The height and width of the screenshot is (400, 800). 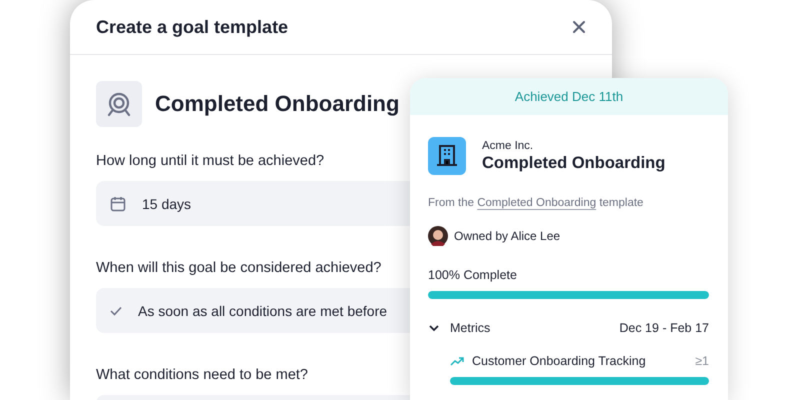 What do you see at coordinates (457, 361) in the screenshot?
I see `trend-up-icon` at bounding box center [457, 361].